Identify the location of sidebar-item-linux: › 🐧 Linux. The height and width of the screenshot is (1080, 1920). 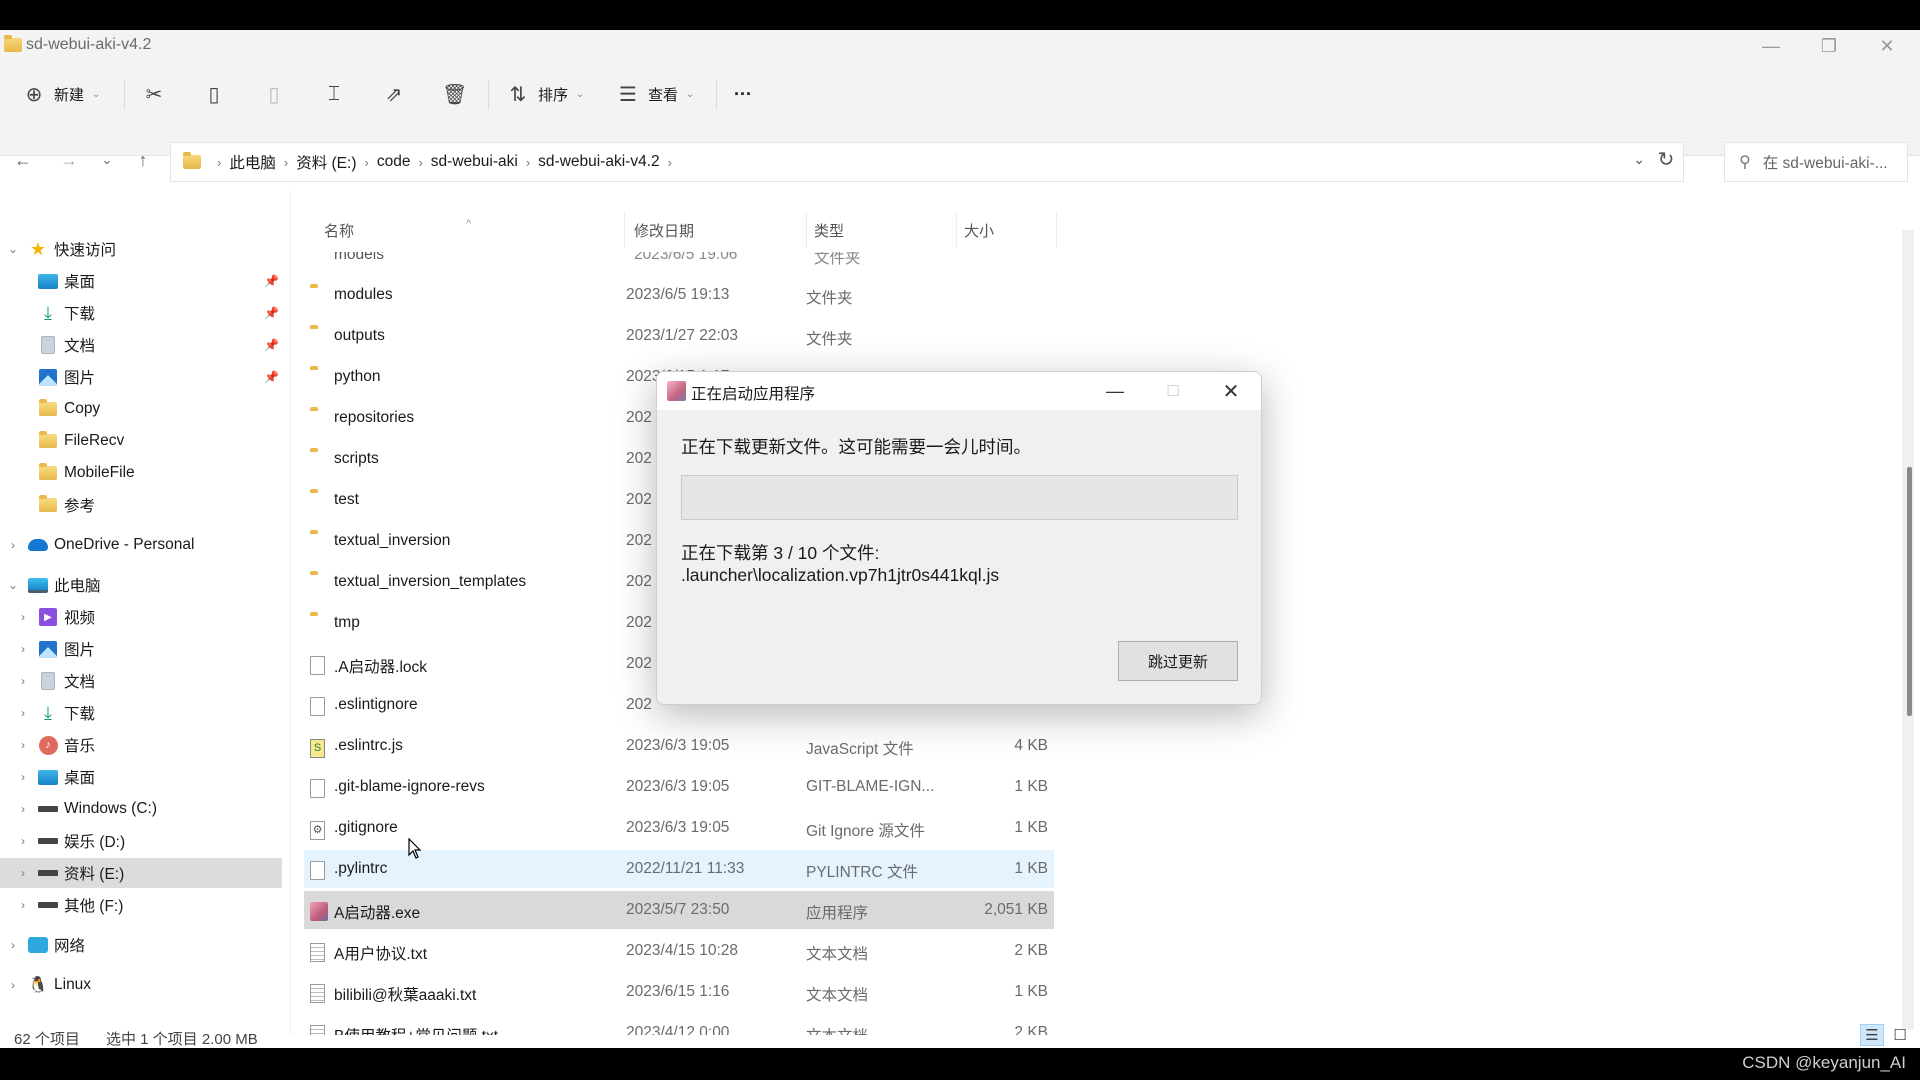
(141, 985).